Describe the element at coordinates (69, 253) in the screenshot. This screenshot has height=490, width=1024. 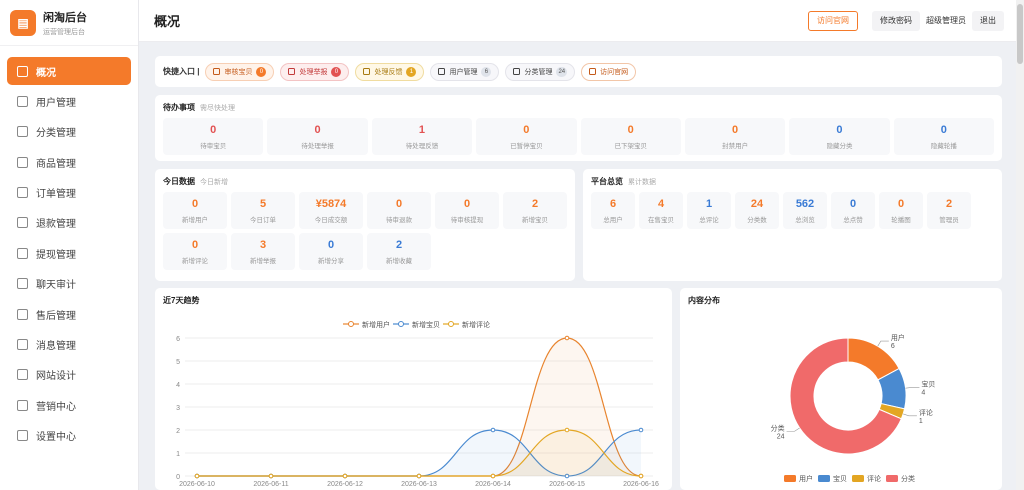
I see `sidebar-item-6: 提现管理` at that location.